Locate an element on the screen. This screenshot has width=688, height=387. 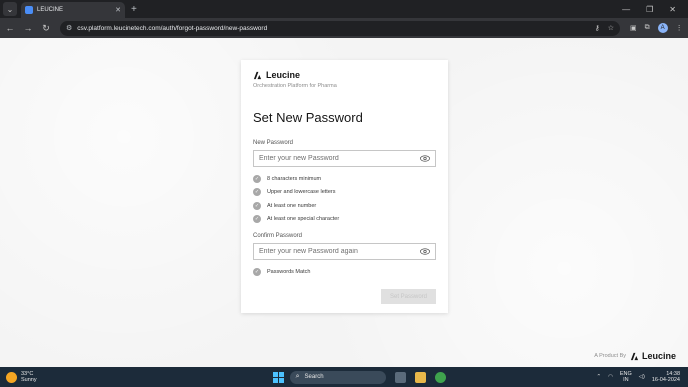
browser-tab-bar: ⌄ LEUCINE ✕ + — ❐ ✕ is located at coordinates (344, 9).